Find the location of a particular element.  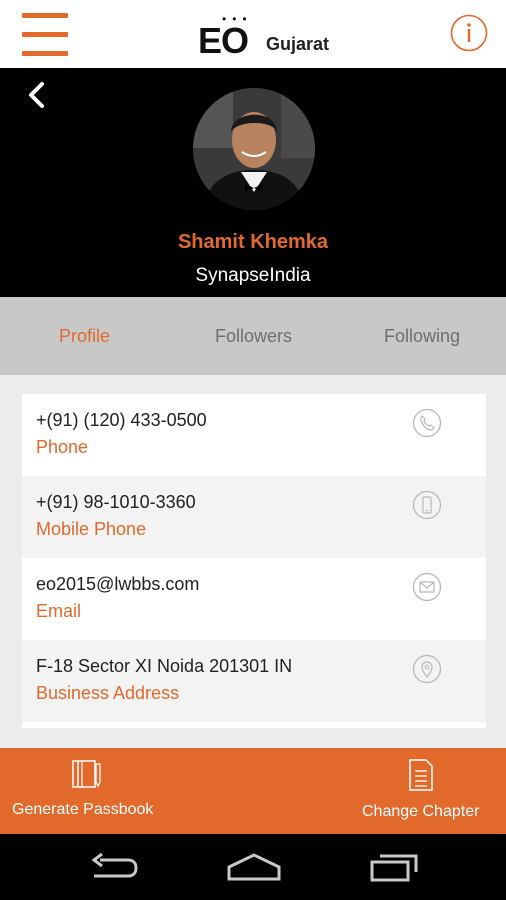

back-nav-icon is located at coordinates (113, 869).